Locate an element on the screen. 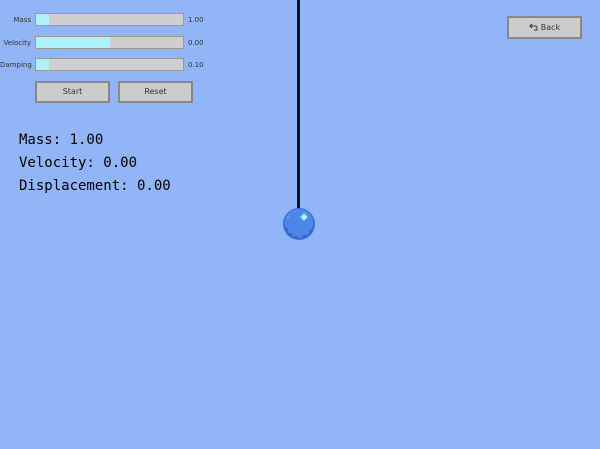  reset-button: Reset is located at coordinates (155, 92).